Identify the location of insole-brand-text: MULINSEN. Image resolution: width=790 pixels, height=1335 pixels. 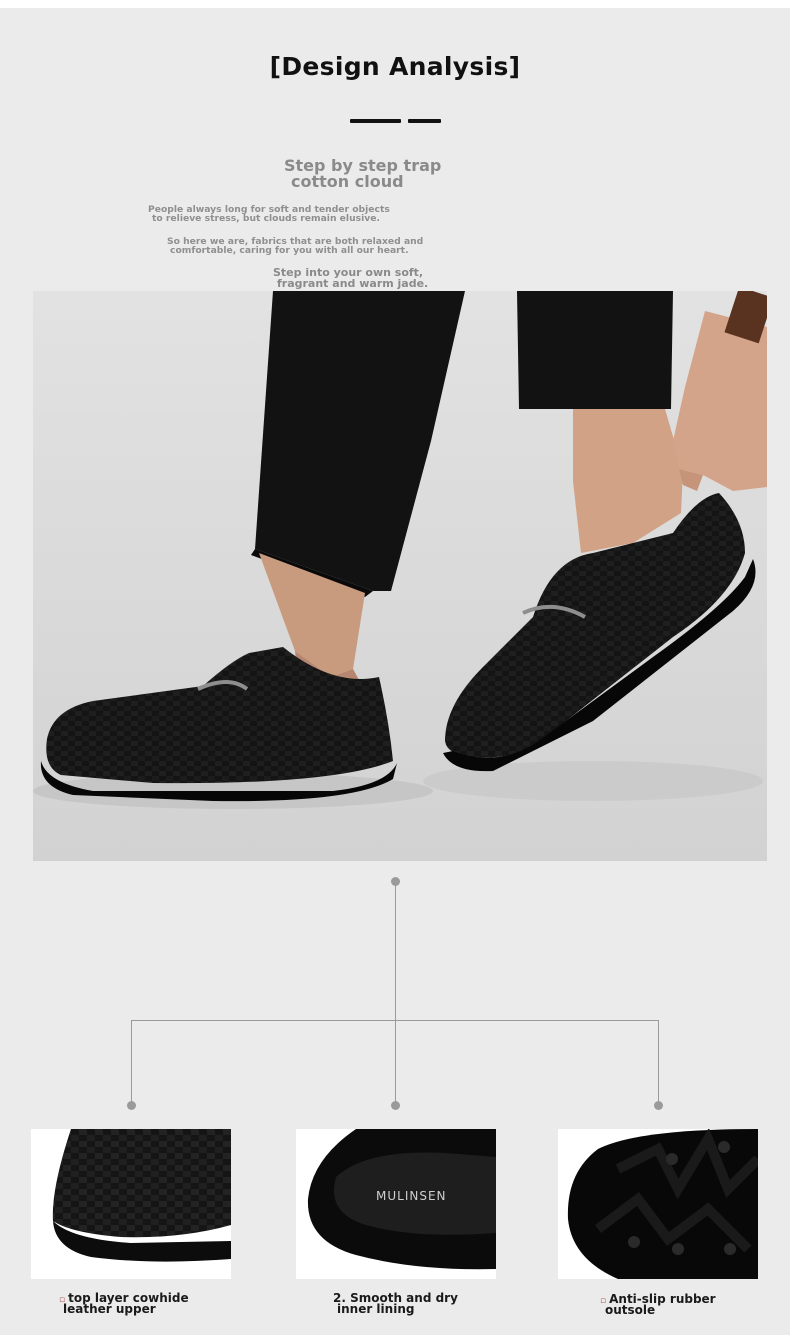
(411, 1196).